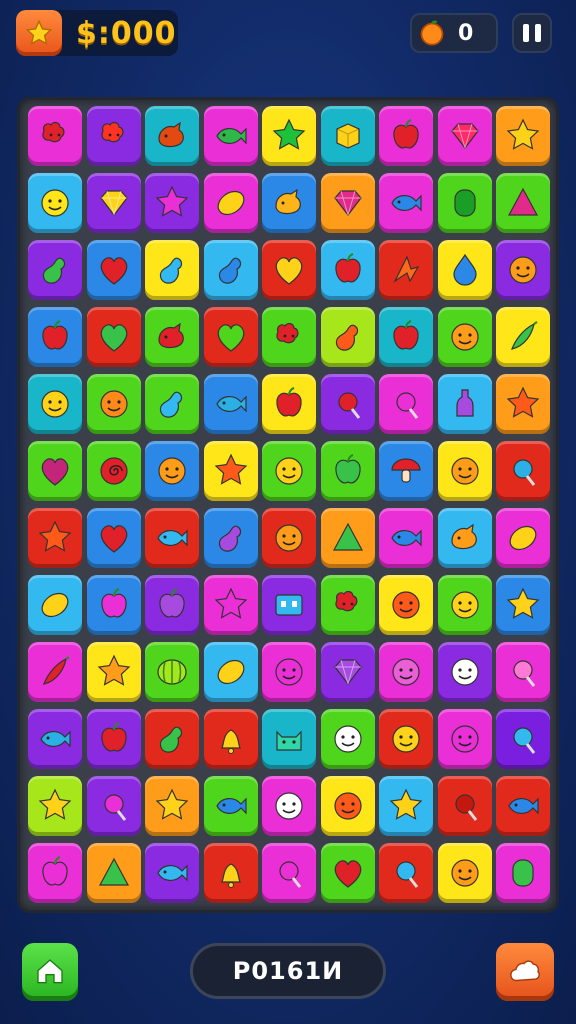  Describe the element at coordinates (532, 33) in the screenshot. I see `pause-button` at that location.